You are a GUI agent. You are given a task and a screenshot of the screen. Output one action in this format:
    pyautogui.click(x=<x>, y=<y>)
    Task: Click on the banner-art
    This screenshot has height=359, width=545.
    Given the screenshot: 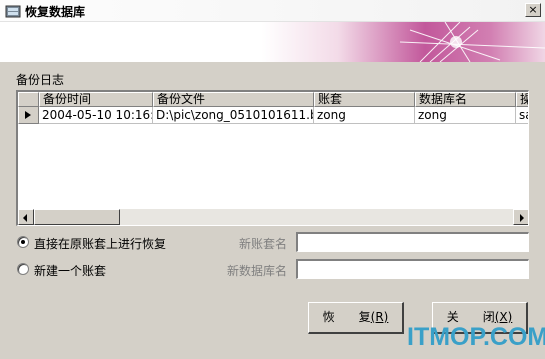 What is the action you would take?
    pyautogui.click(x=472, y=42)
    